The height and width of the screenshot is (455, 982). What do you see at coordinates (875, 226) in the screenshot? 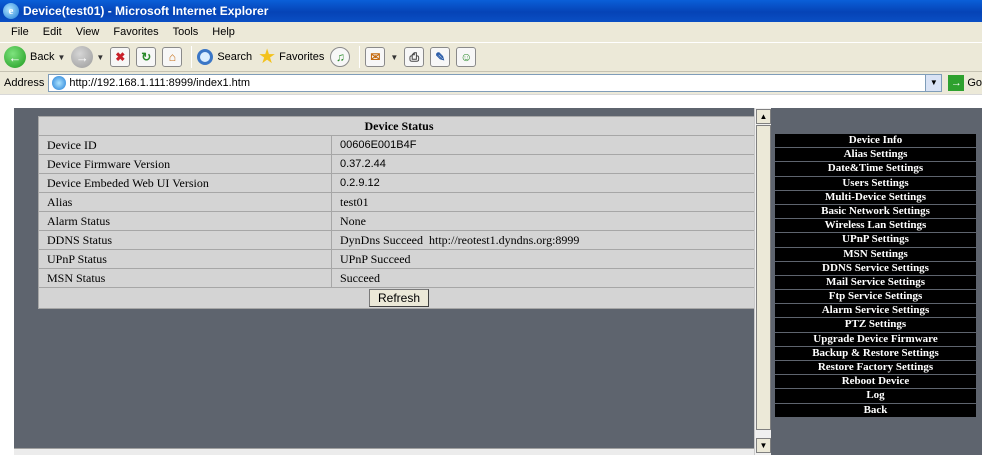
I see `menu-item-wireless-lan-settings: Wireless Lan Settings` at bounding box center [875, 226].